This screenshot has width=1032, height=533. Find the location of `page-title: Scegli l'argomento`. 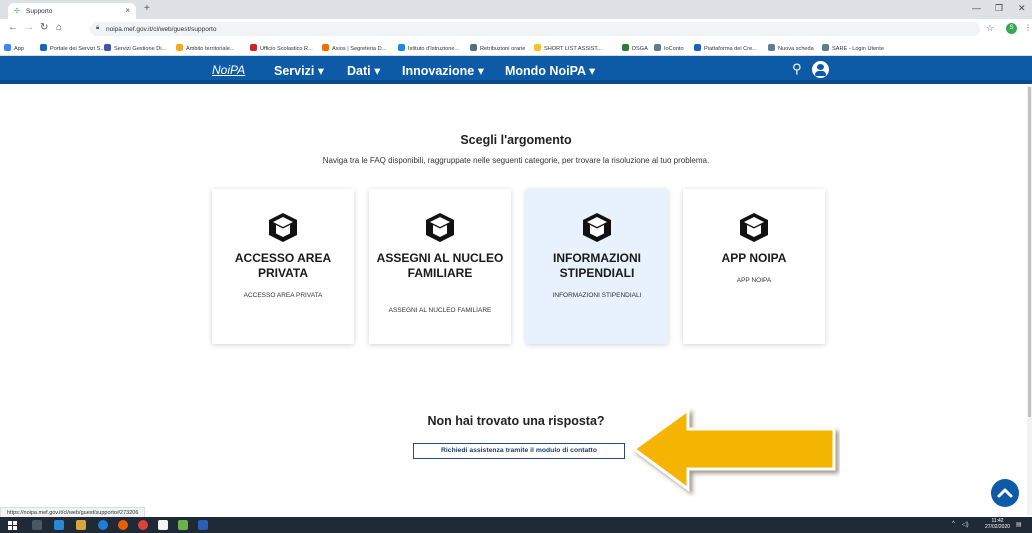

page-title: Scegli l'argomento is located at coordinates (516, 140).